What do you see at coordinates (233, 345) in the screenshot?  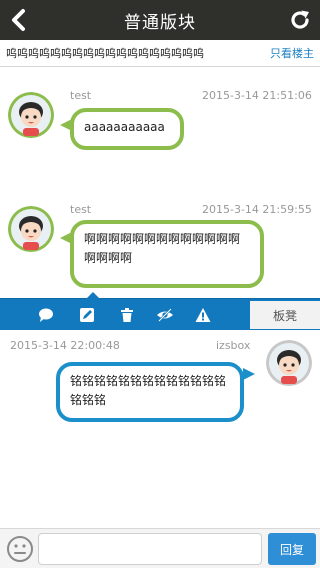 I see `post-author: izsbox` at bounding box center [233, 345].